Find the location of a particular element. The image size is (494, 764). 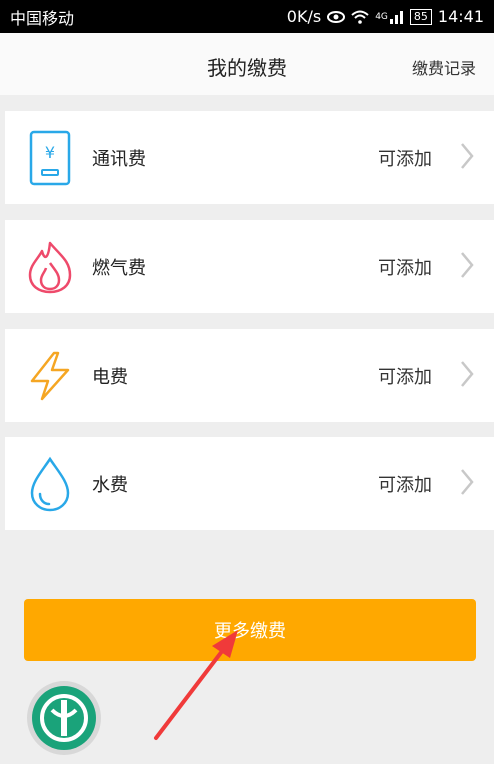

bank-logo-icon is located at coordinates (64, 718).